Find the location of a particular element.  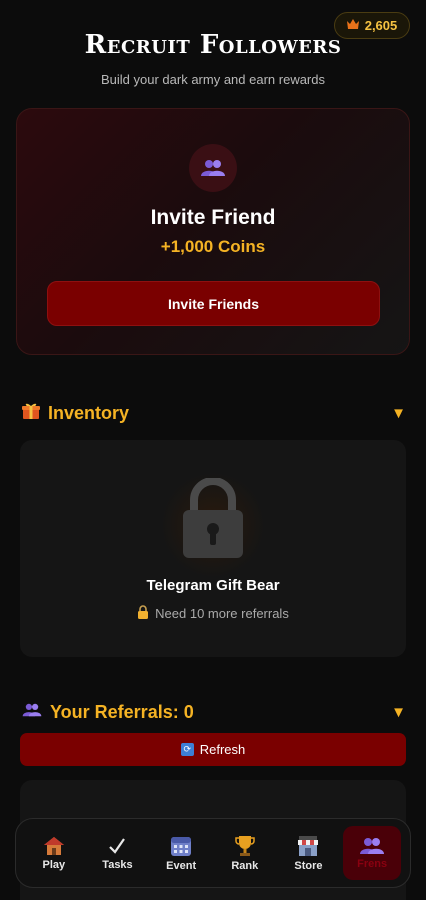

refresh-label: Refresh is located at coordinates (222, 749).